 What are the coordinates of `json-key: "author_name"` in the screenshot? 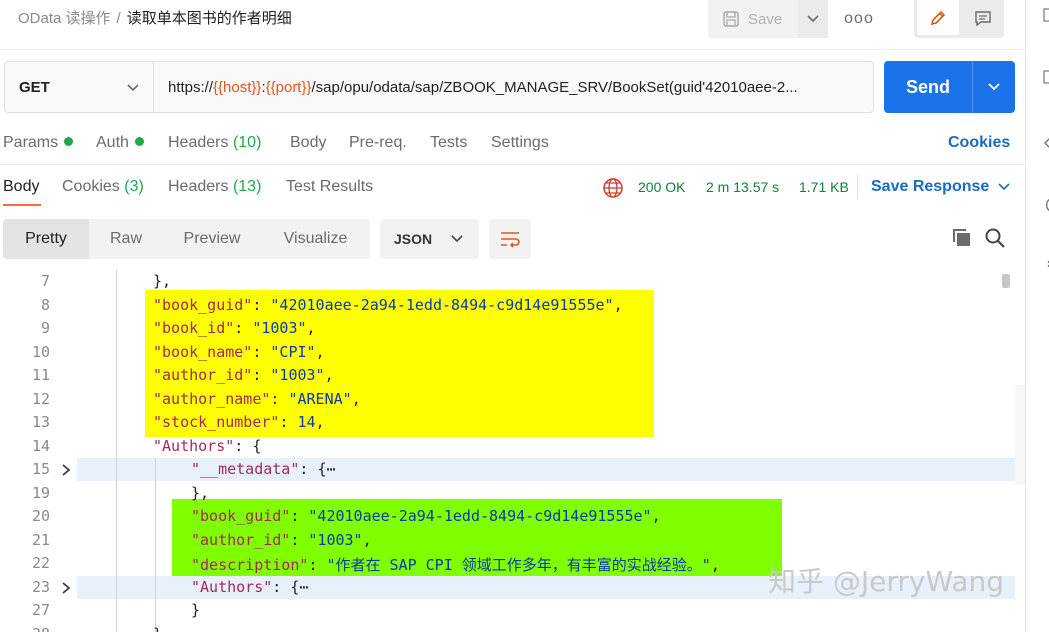 It's located at (212, 398).